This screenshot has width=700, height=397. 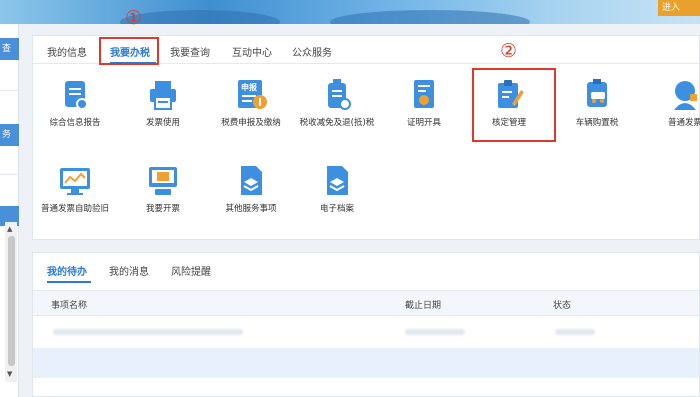 What do you see at coordinates (191, 270) in the screenshot?
I see `tab-risk-alerts: 风险提醒` at bounding box center [191, 270].